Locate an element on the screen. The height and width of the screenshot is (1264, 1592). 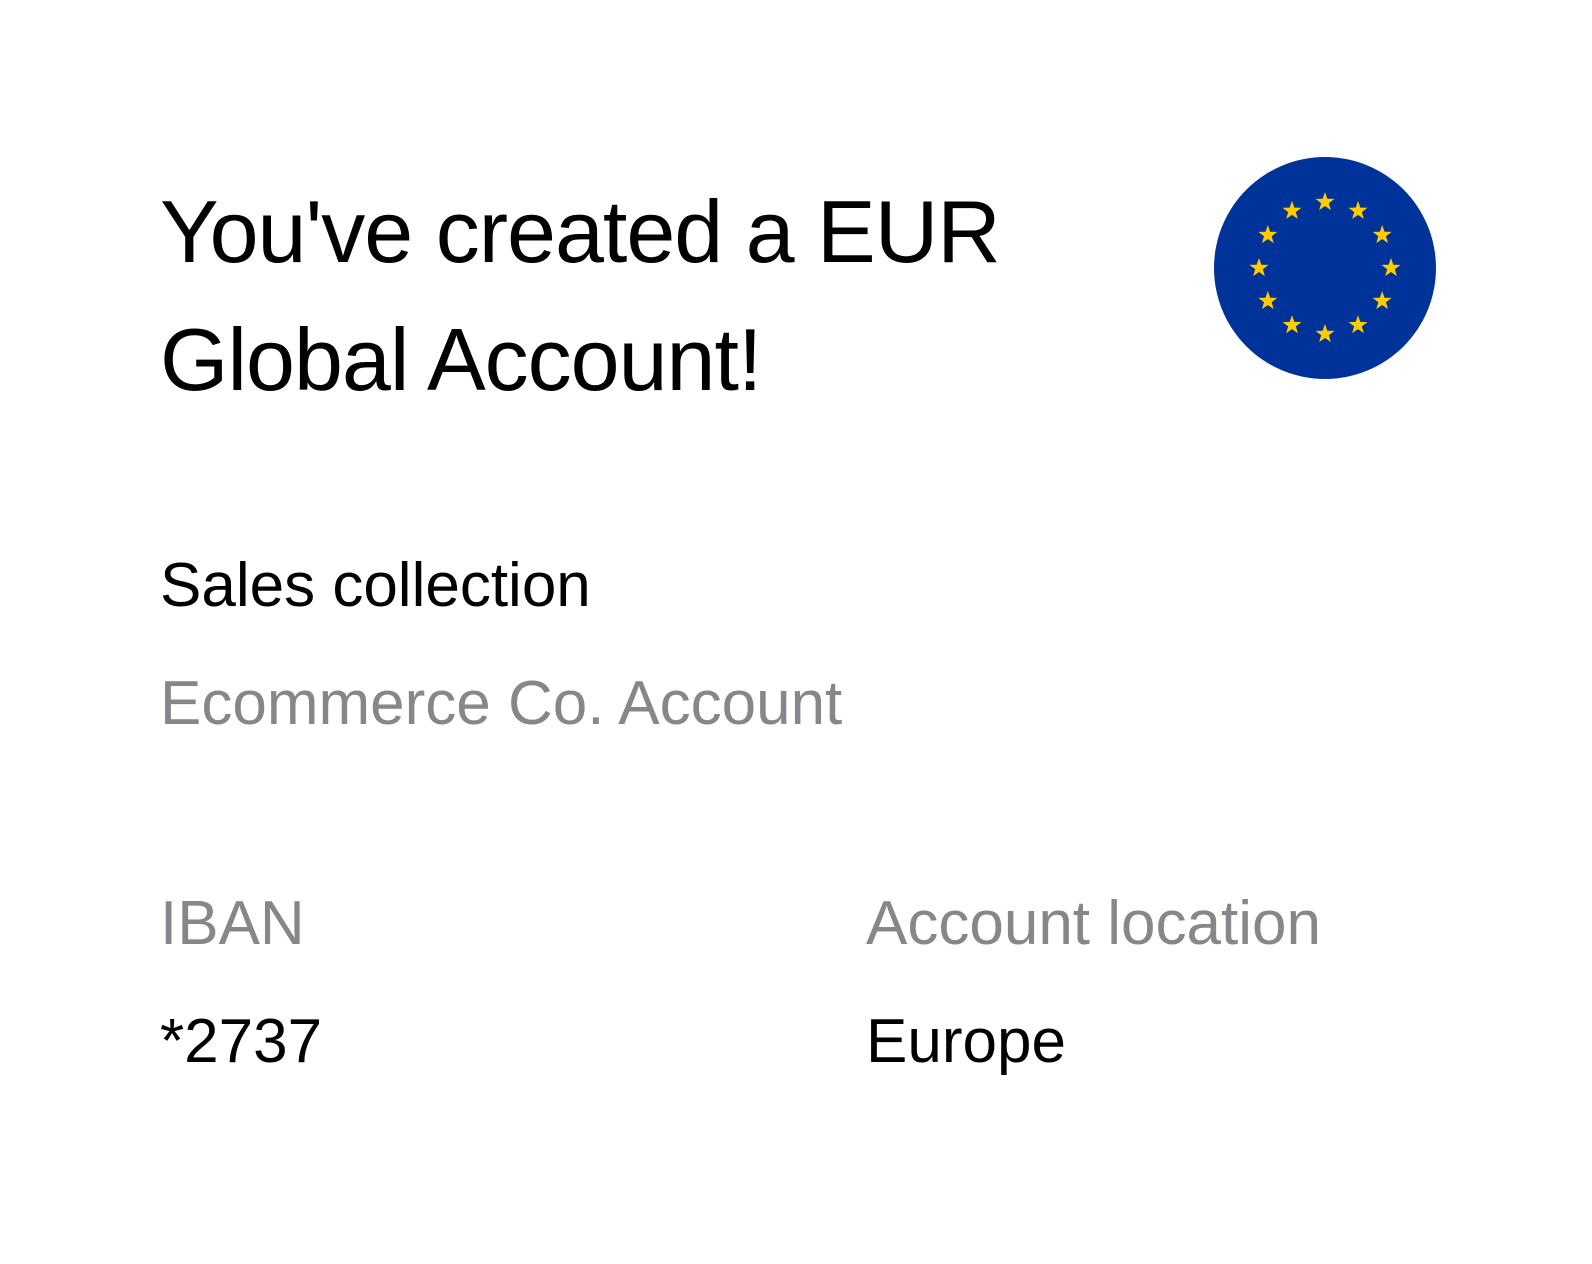
iban-label: IBAN is located at coordinates (232, 923).